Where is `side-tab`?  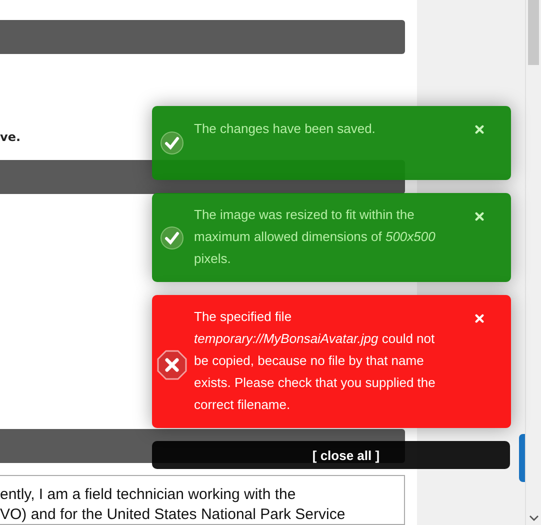
side-tab is located at coordinates (522, 458).